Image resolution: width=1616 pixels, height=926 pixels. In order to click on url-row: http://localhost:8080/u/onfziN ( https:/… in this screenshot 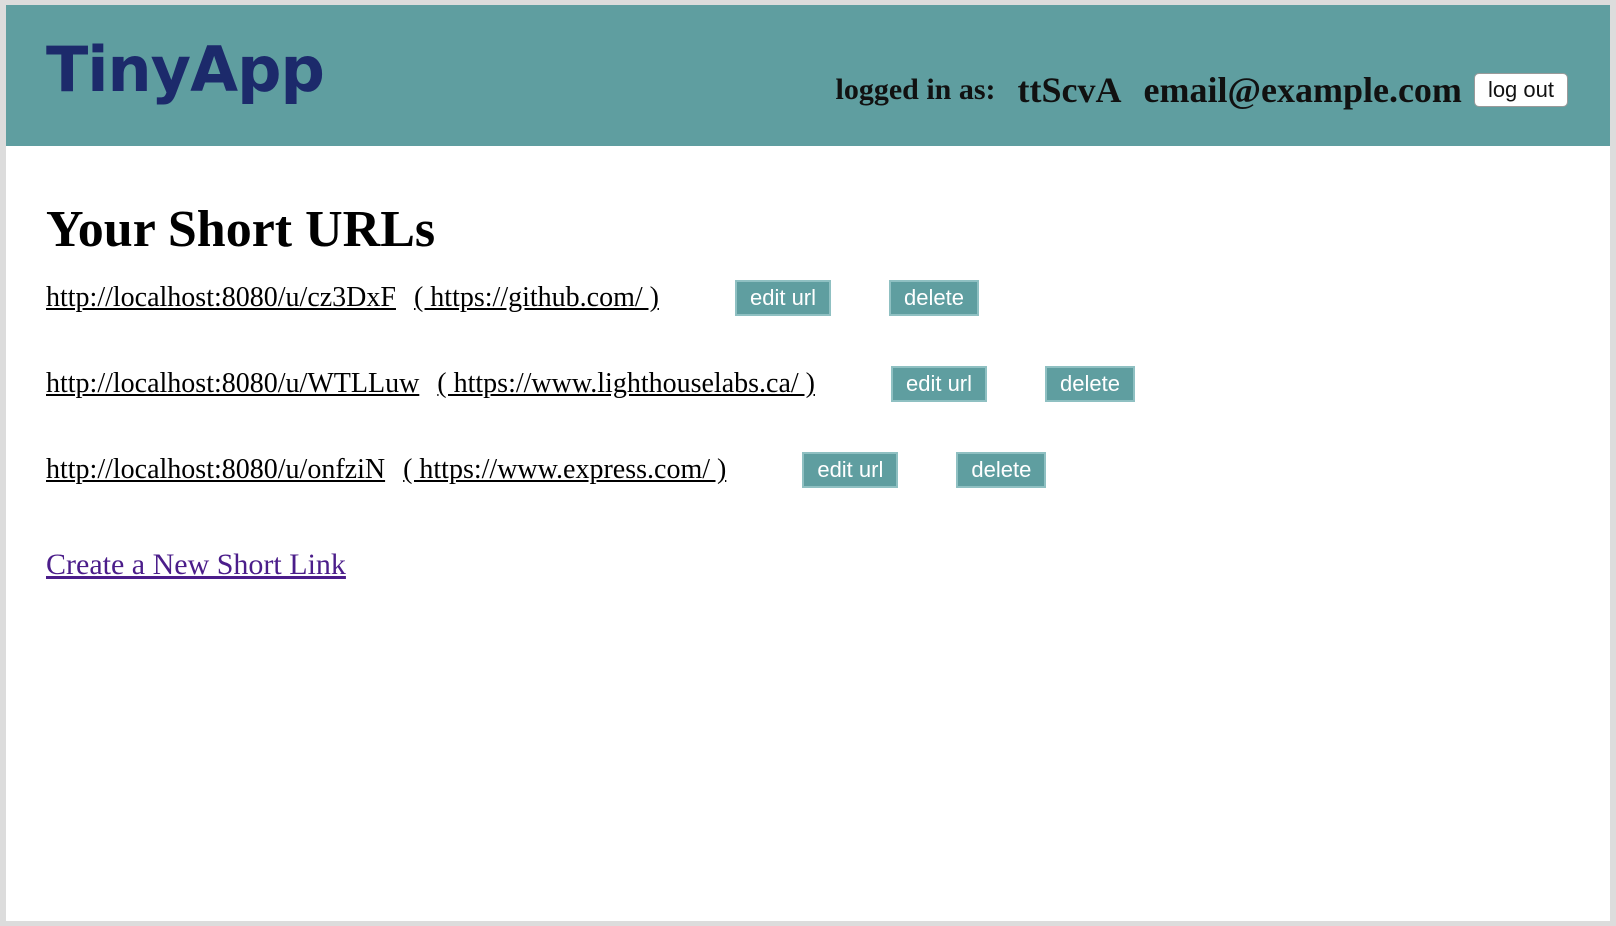, I will do `click(590, 470)`.